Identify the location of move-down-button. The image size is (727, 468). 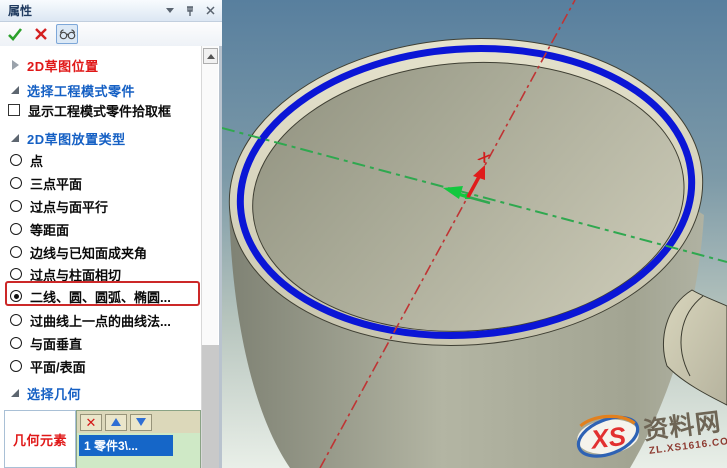
(141, 422).